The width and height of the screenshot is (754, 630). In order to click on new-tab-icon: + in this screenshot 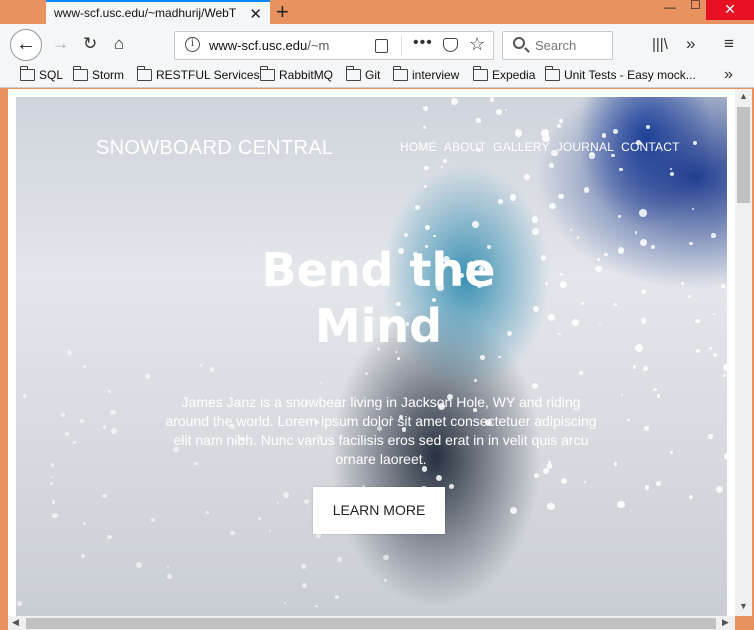, I will do `click(282, 12)`.